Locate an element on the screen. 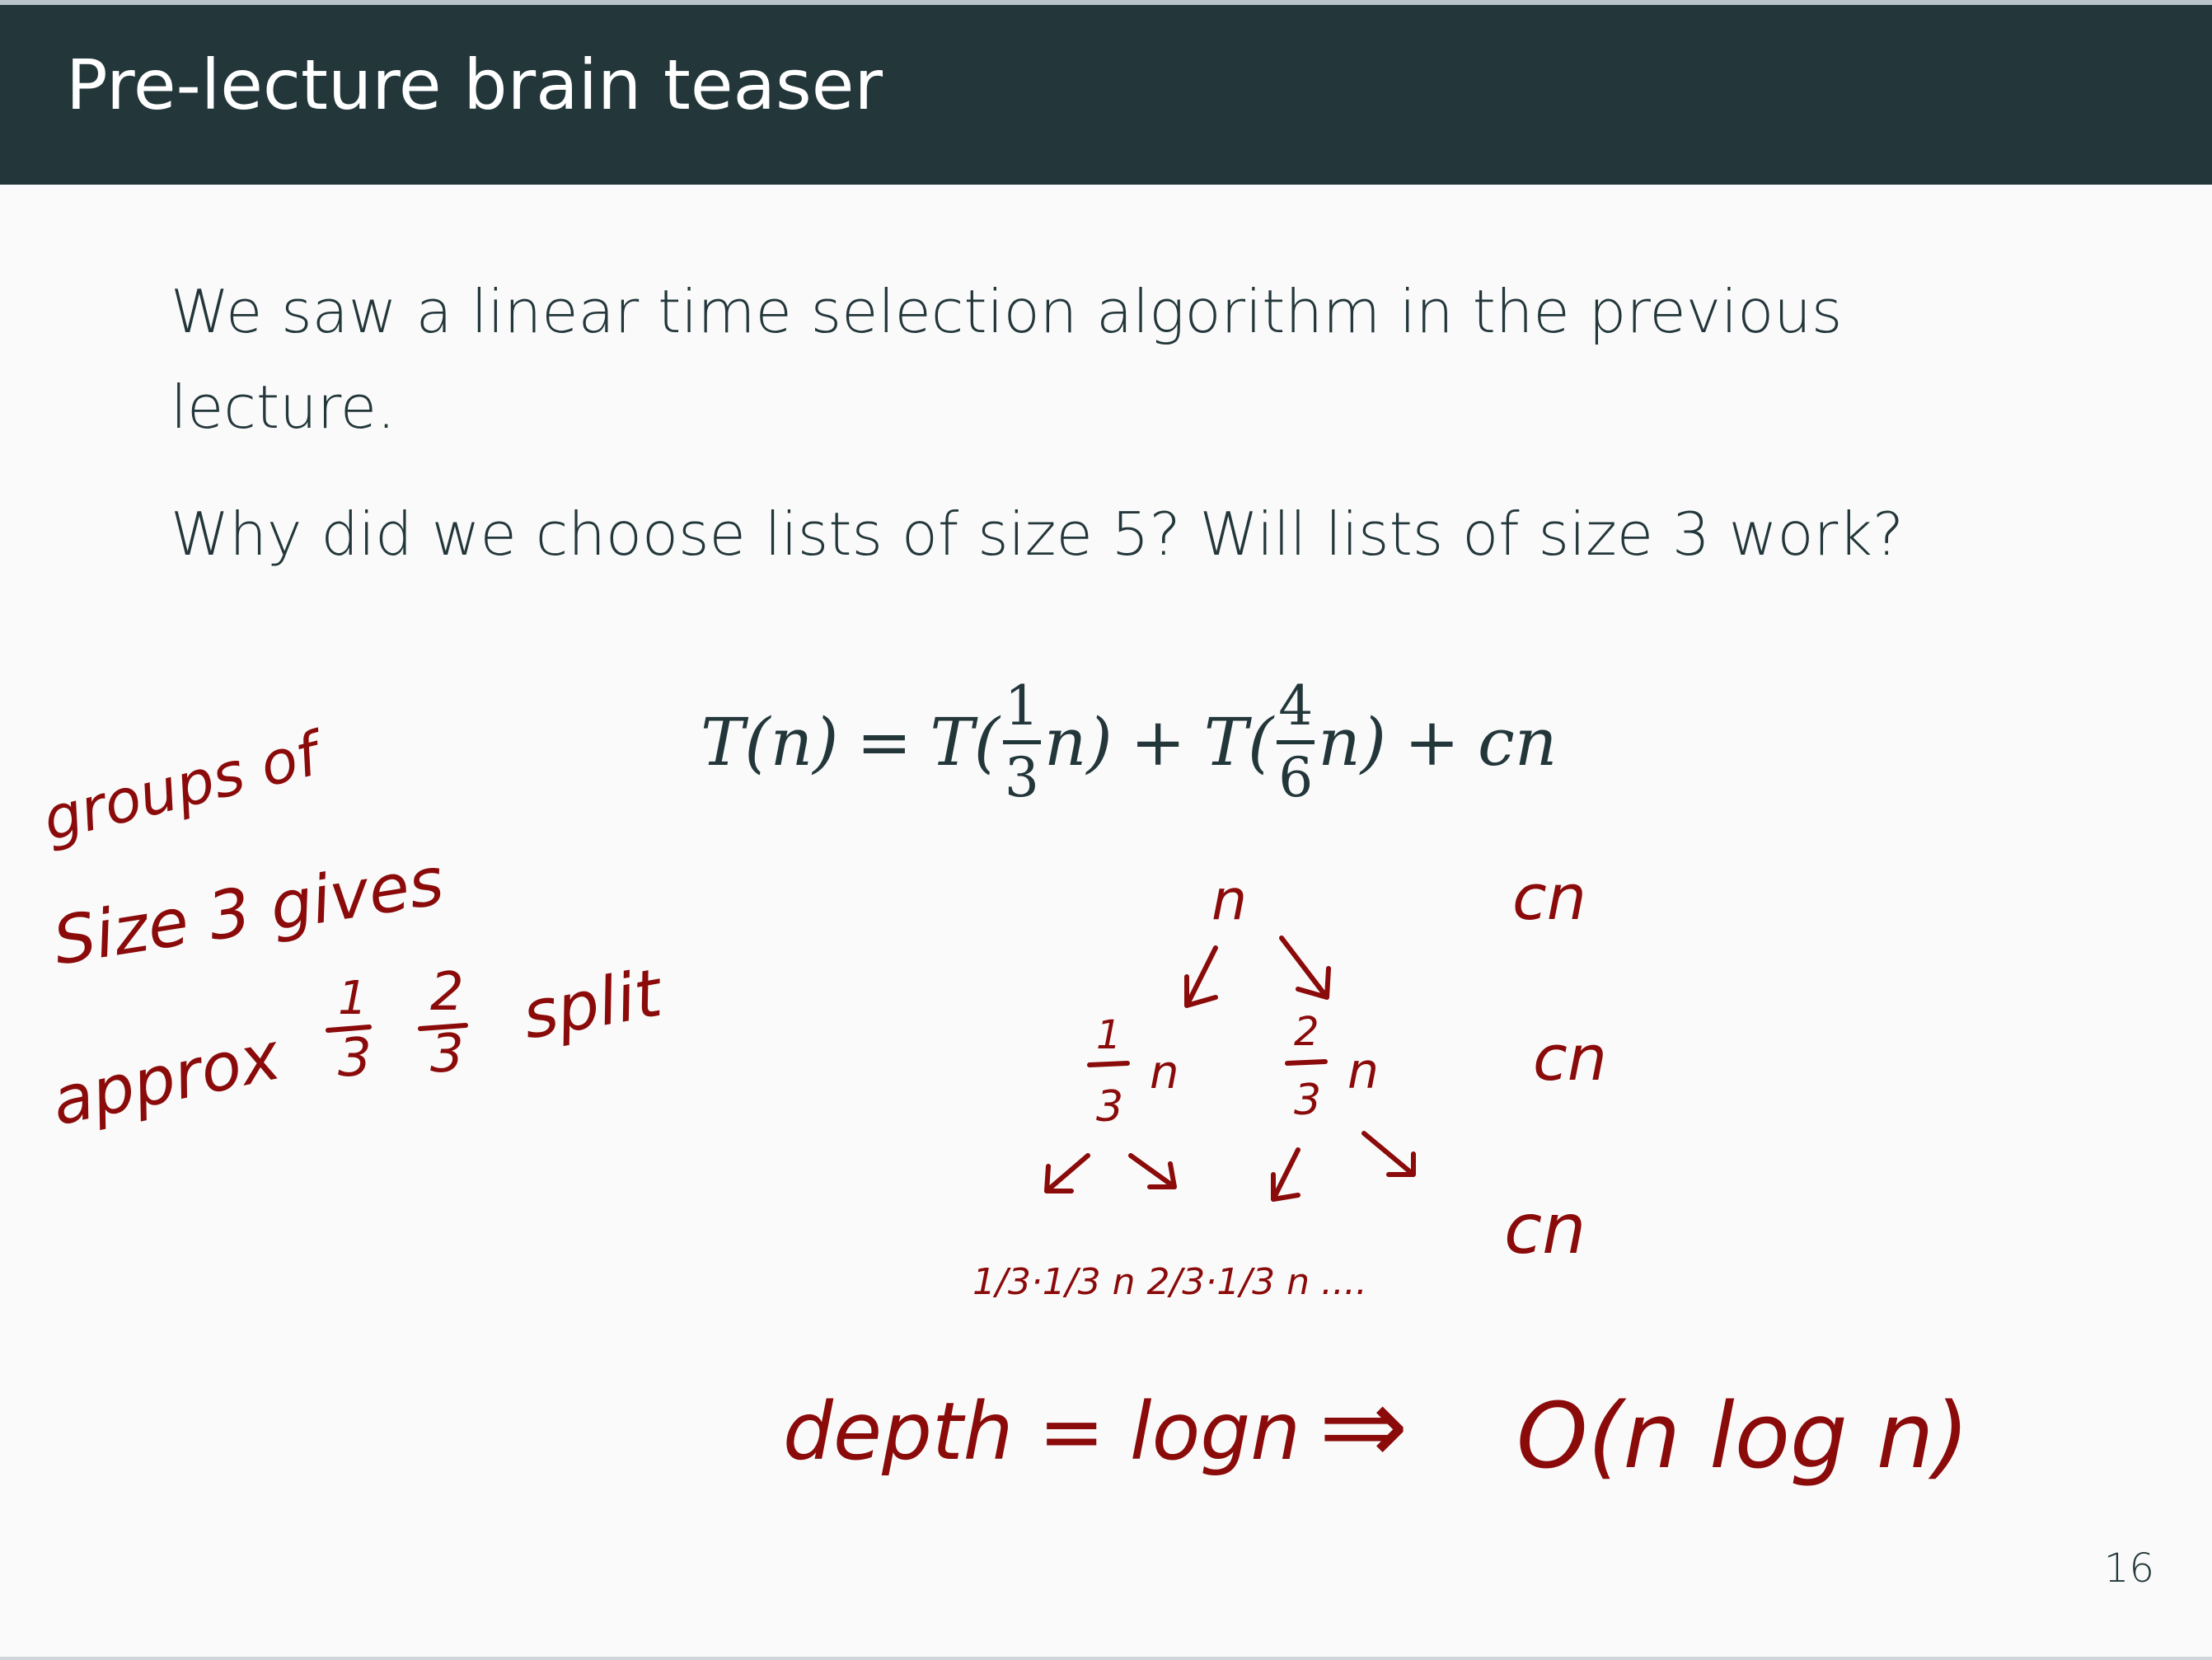 This screenshot has height=1660, width=2212. note-size-3-gives: Size 3 gives is located at coordinates (248, 911).